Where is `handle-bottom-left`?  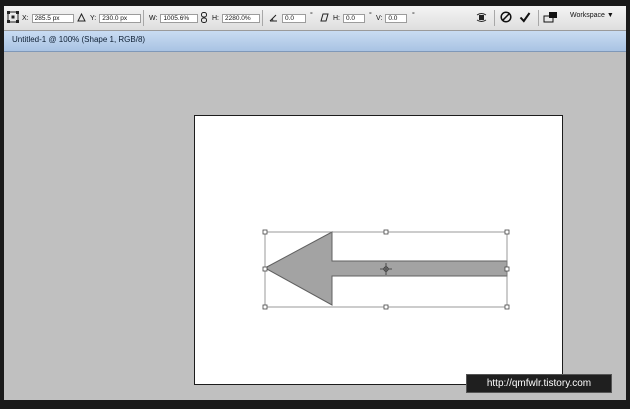 handle-bottom-left is located at coordinates (265, 307).